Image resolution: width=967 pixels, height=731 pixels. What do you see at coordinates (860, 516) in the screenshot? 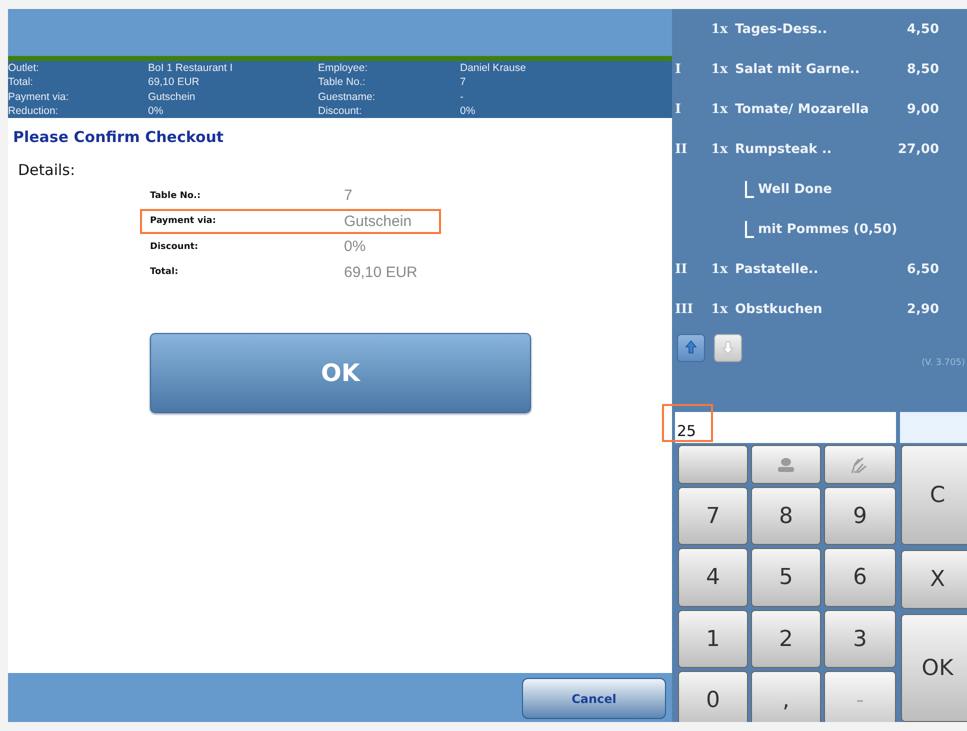
I see `keypad-key: 9` at bounding box center [860, 516].